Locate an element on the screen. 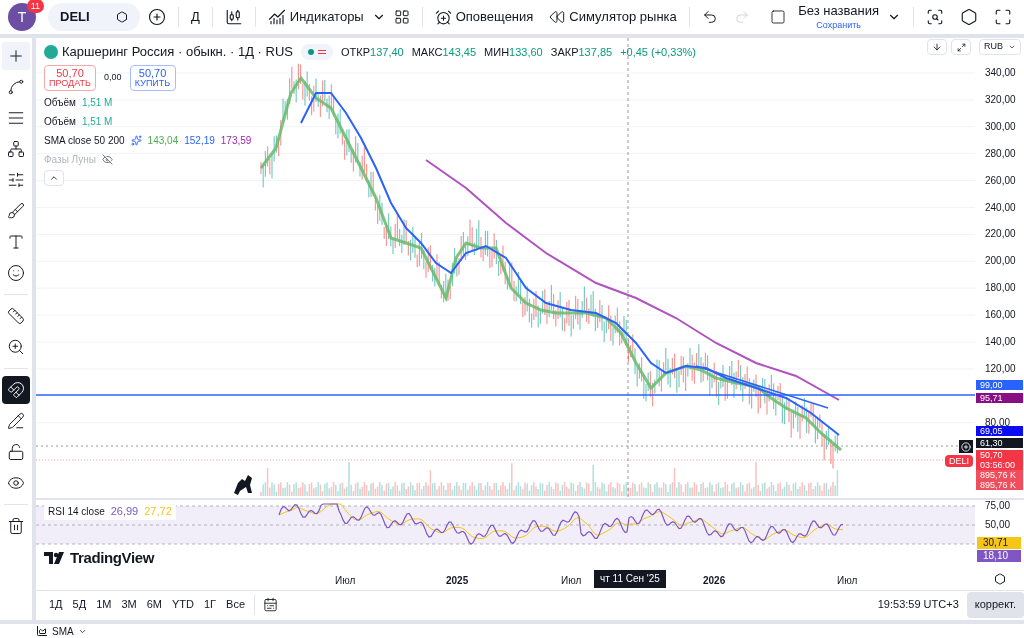 The width and height of the screenshot is (1024, 638). scale-button is located at coordinates (937, 47).